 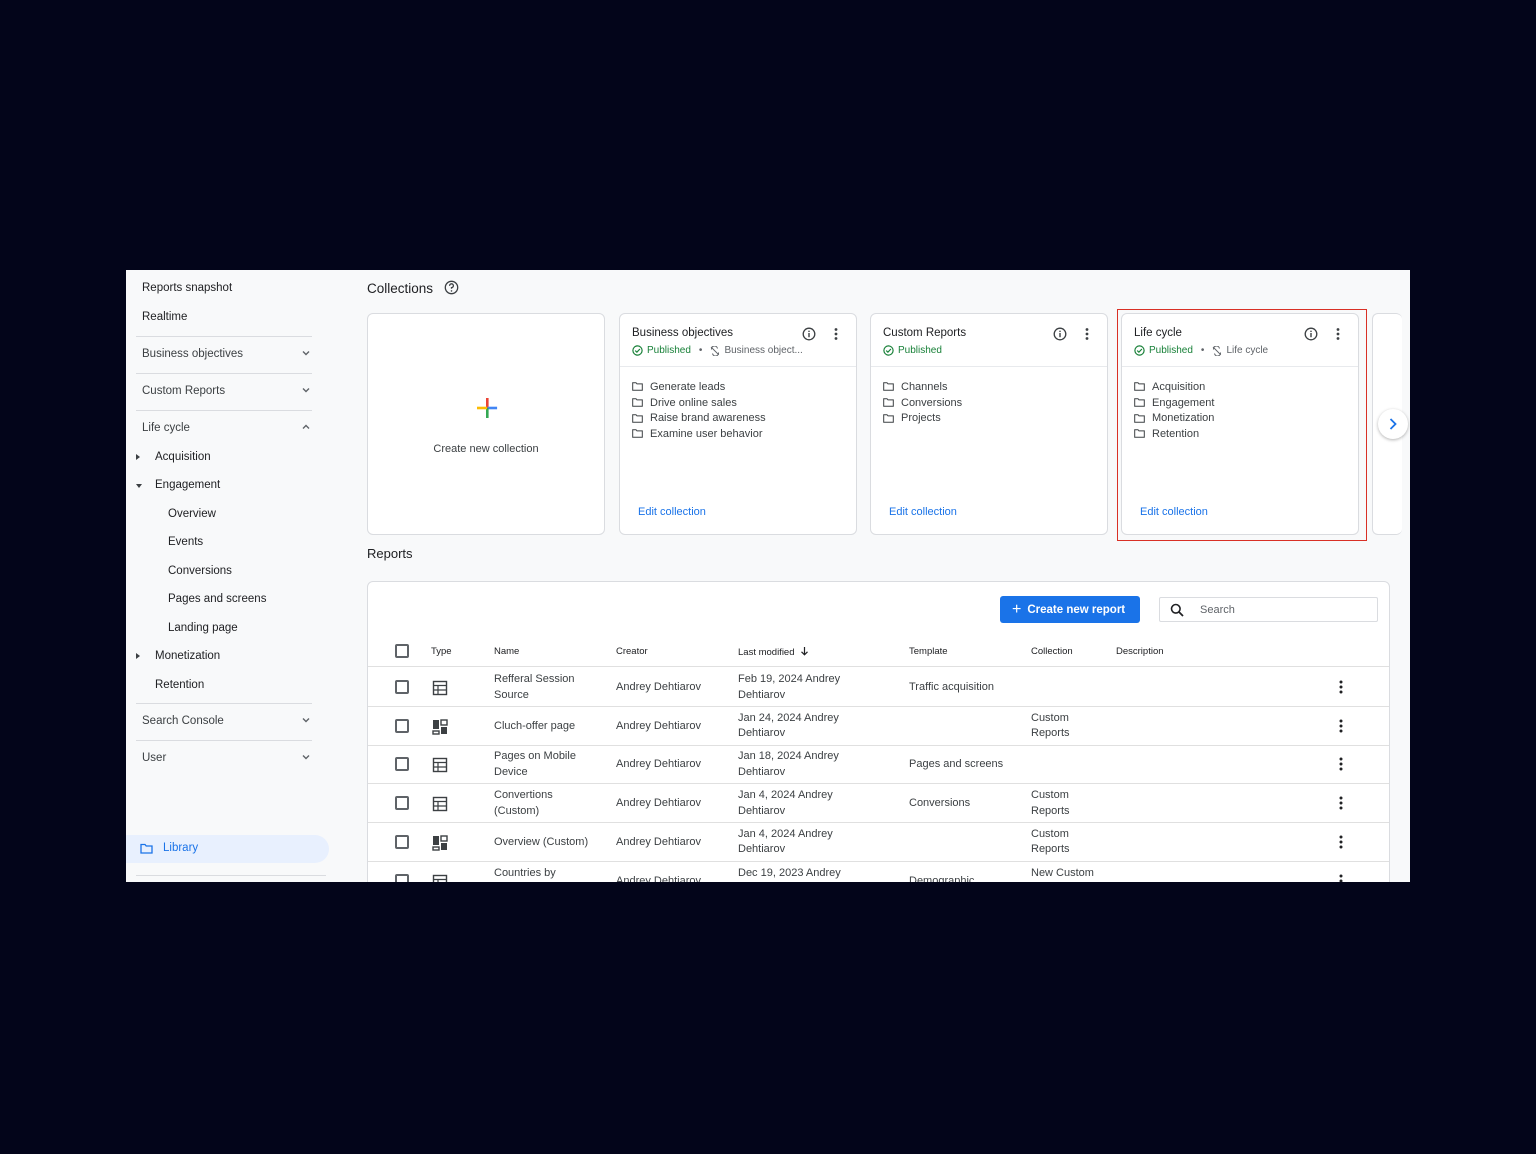 What do you see at coordinates (1393, 424) in the screenshot?
I see `next-collections-button` at bounding box center [1393, 424].